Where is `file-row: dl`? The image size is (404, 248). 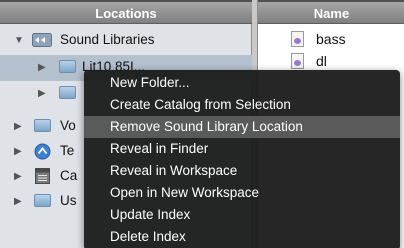 file-row: dl is located at coordinates (331, 61).